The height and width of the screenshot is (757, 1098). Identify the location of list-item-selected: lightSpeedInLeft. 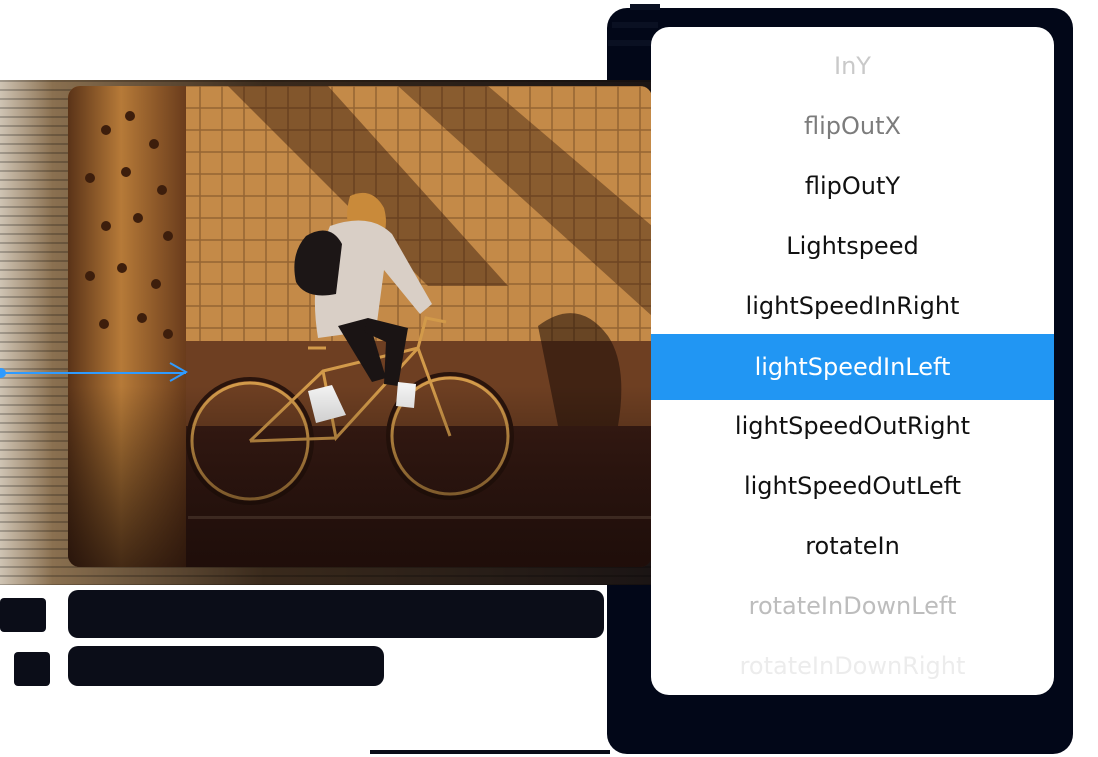
(852, 367).